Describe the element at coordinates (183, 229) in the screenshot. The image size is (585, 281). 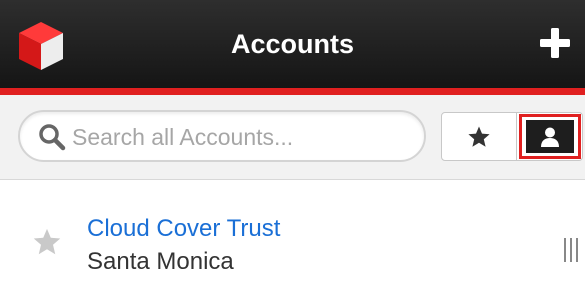
I see `account-name-link: Cloud Cover Trust` at that location.